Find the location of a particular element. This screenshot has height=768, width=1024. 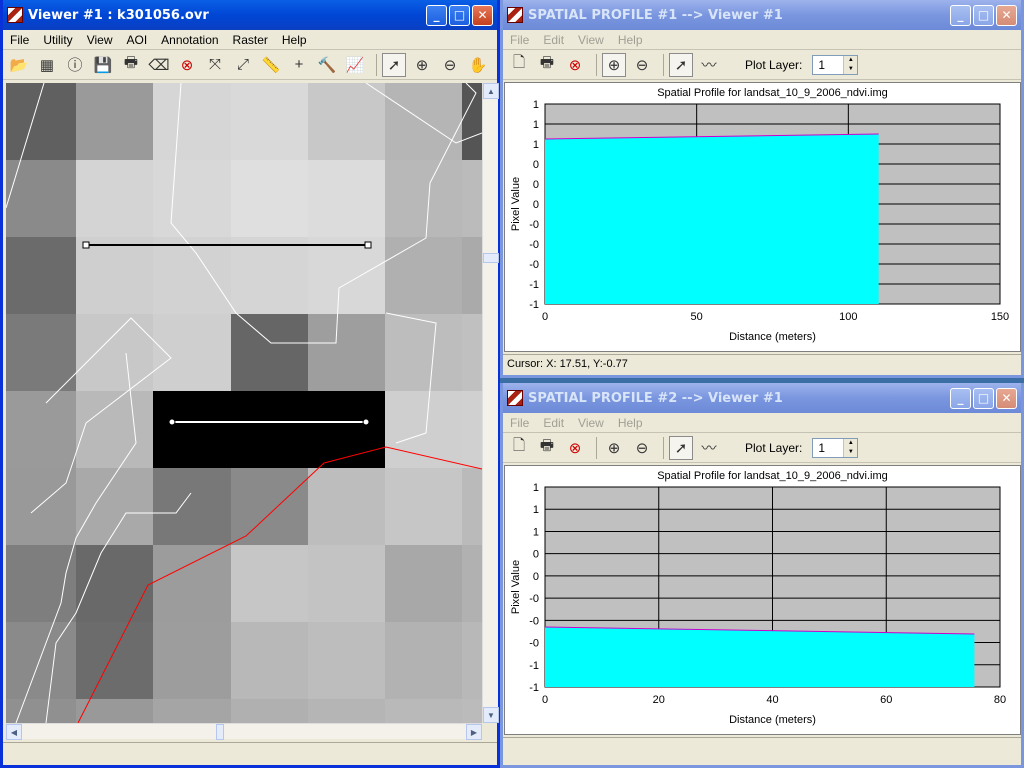

fit-icon: ⤧ is located at coordinates (215, 65).